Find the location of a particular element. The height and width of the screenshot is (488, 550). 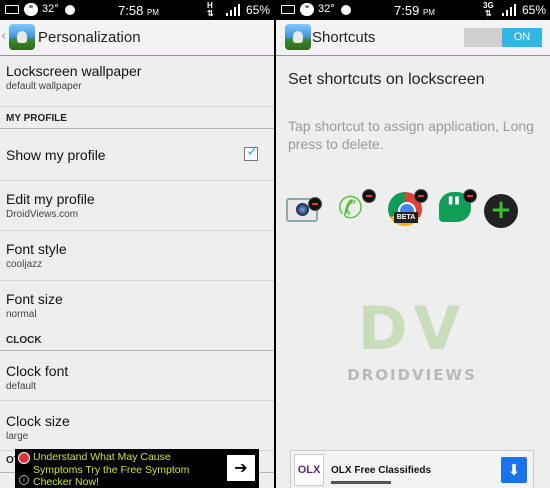

olx-logo: OLX is located at coordinates (309, 470).